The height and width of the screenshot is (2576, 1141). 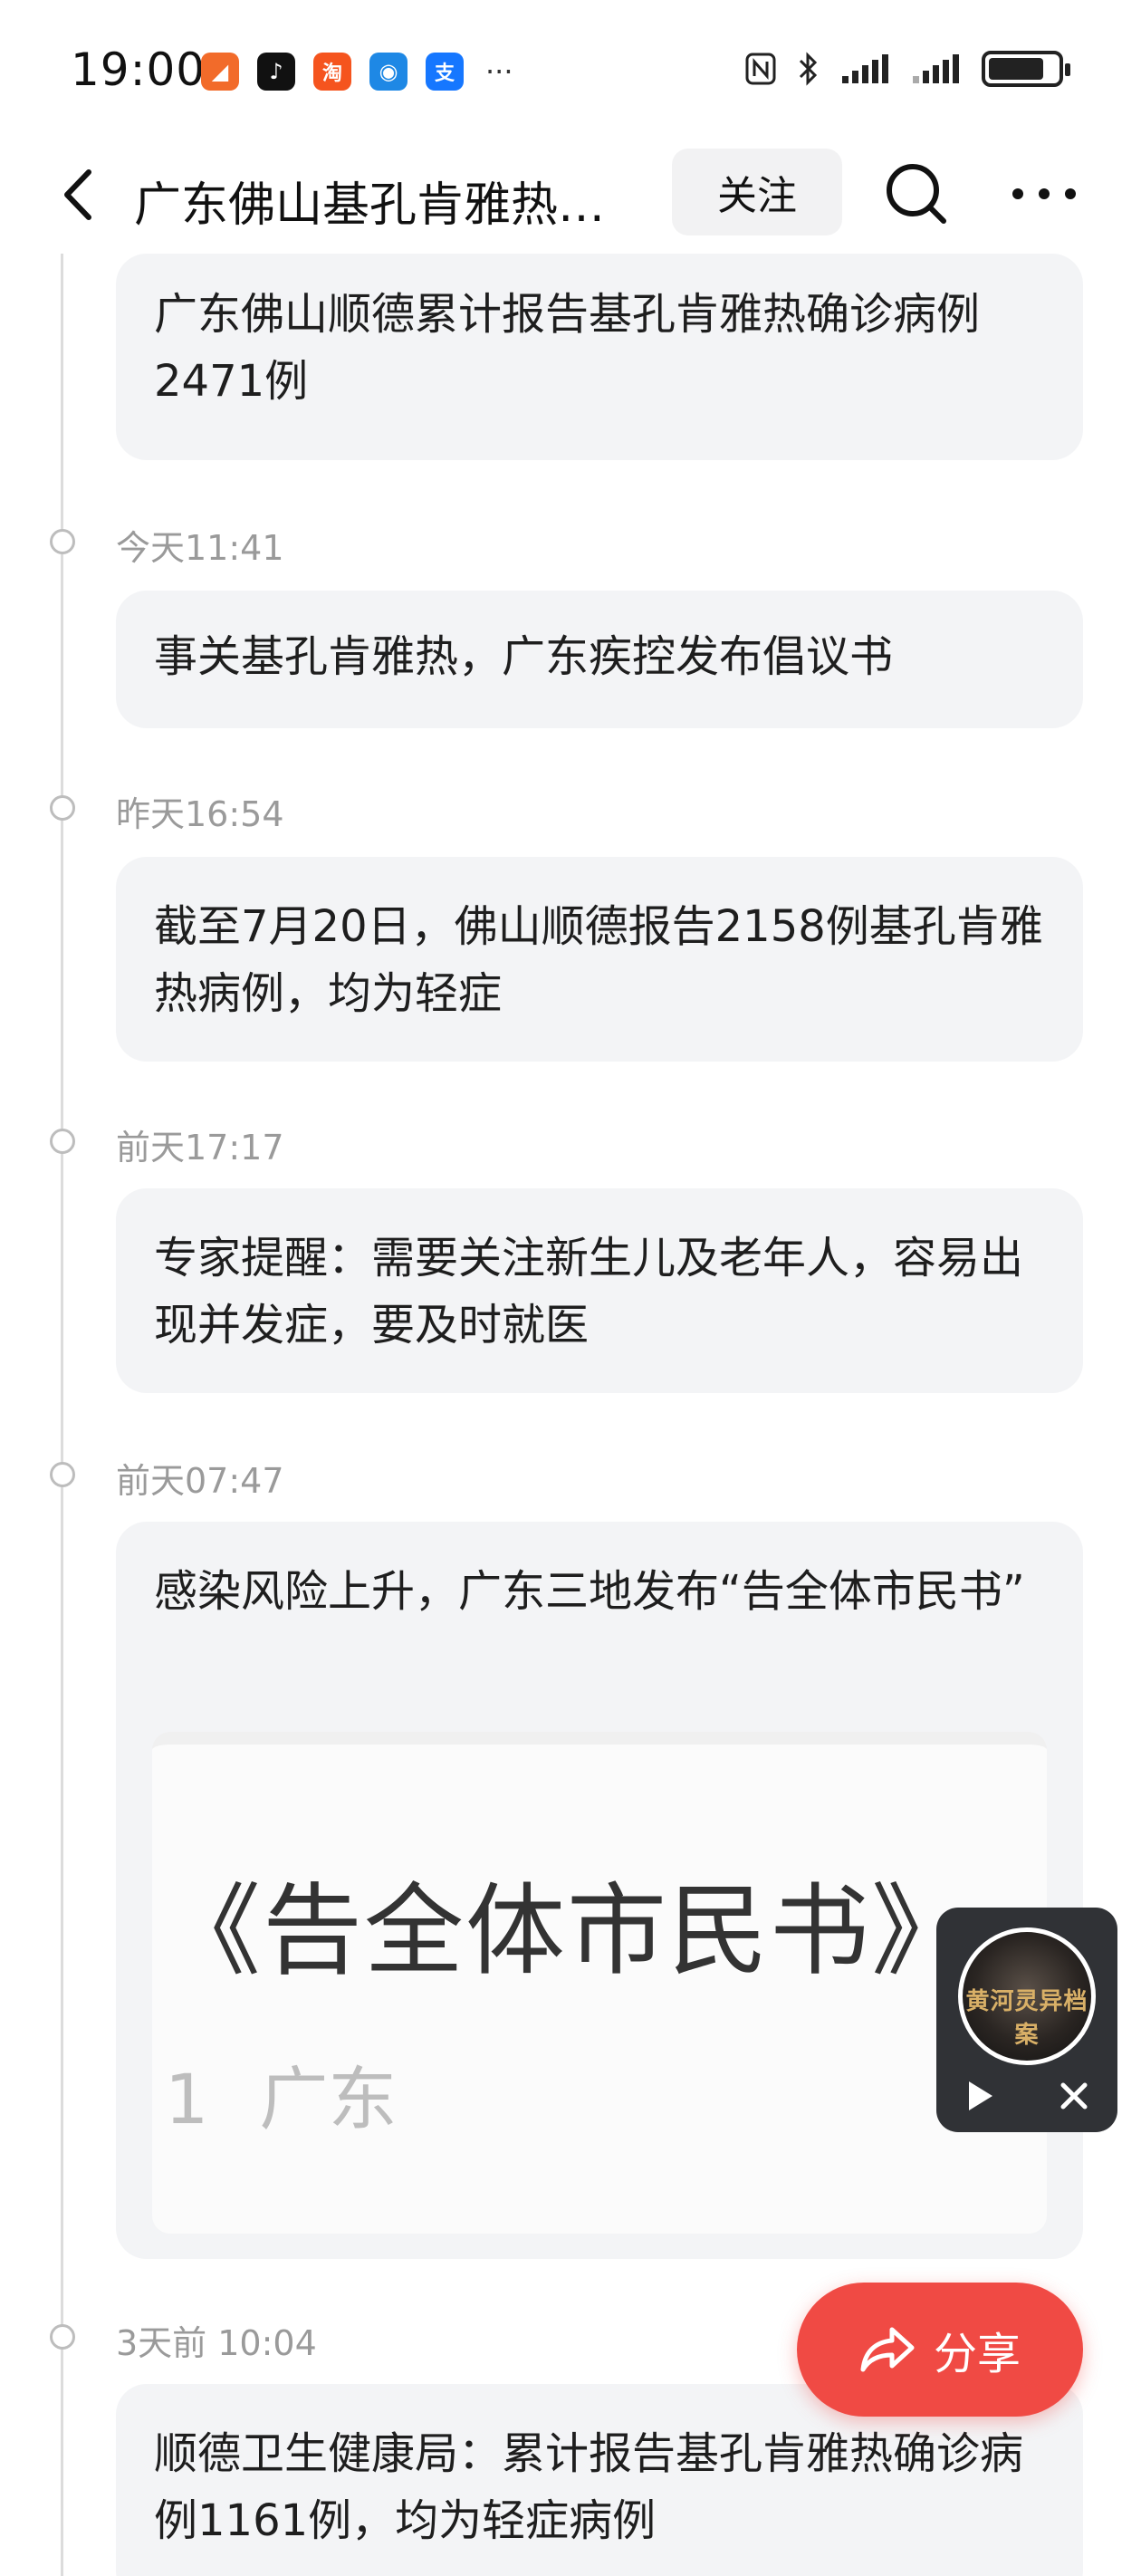 What do you see at coordinates (328, 2099) in the screenshot?
I see `image-subtitle-text: 广东` at bounding box center [328, 2099].